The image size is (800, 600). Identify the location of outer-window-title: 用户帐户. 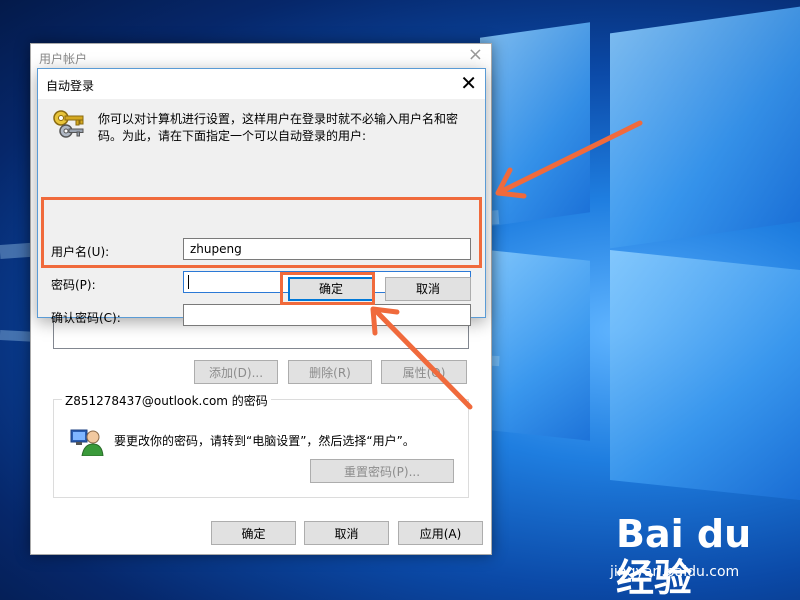
(63, 59).